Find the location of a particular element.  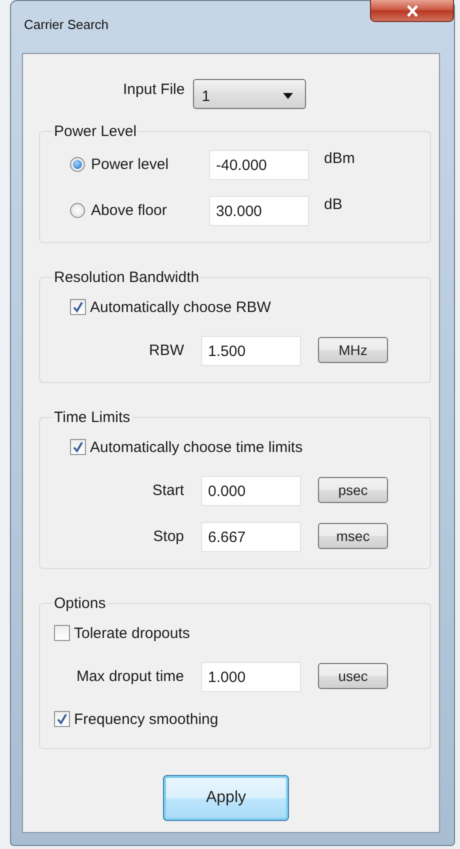

checkbox-label: Frequency smoothing is located at coordinates (146, 719).